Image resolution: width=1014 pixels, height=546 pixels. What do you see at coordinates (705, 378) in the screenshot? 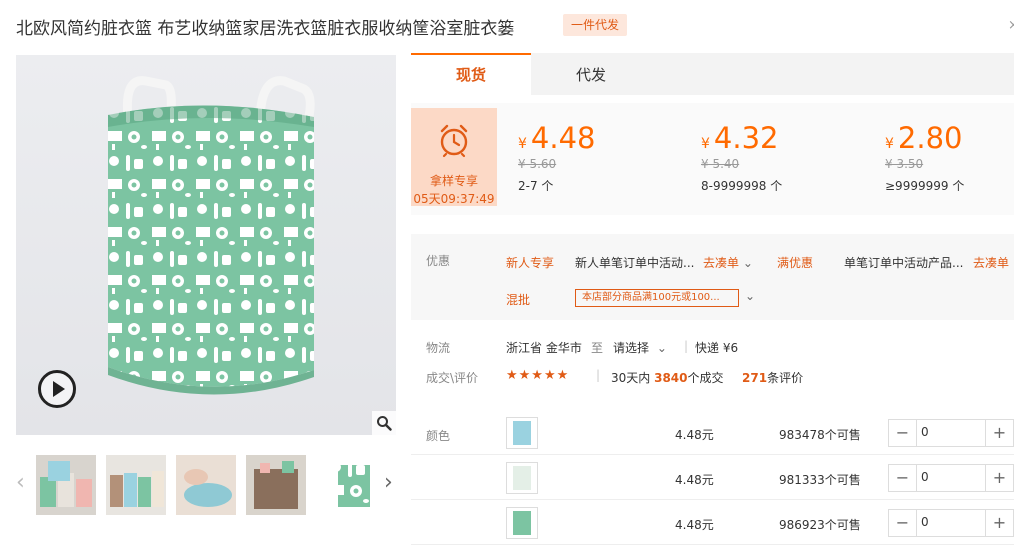
I see `sold-suffix: 个成交` at bounding box center [705, 378].